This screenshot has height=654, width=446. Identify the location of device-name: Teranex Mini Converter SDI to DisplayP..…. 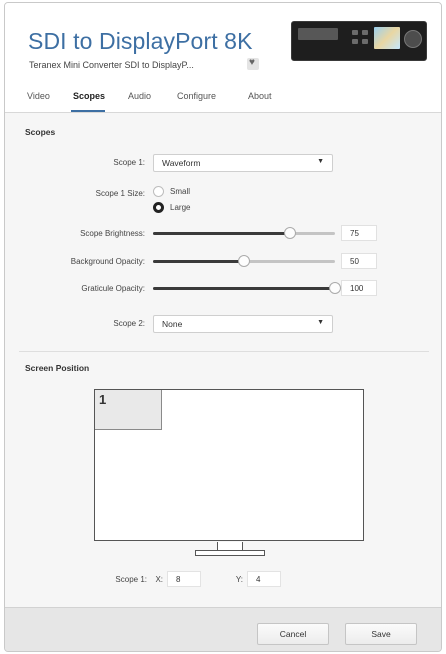
(111, 65).